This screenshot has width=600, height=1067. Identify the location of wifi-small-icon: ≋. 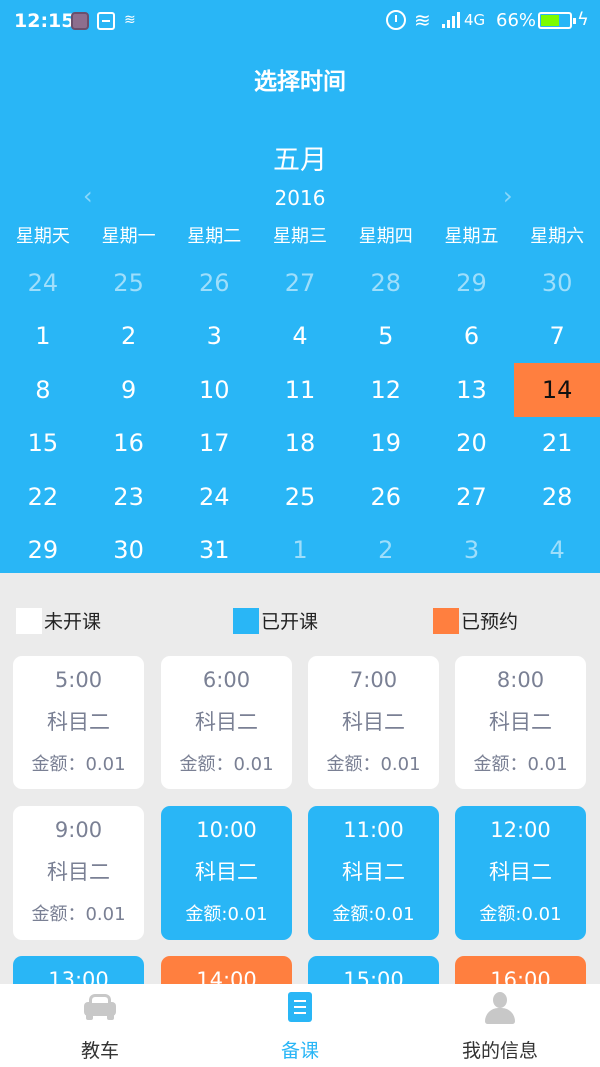
(130, 20).